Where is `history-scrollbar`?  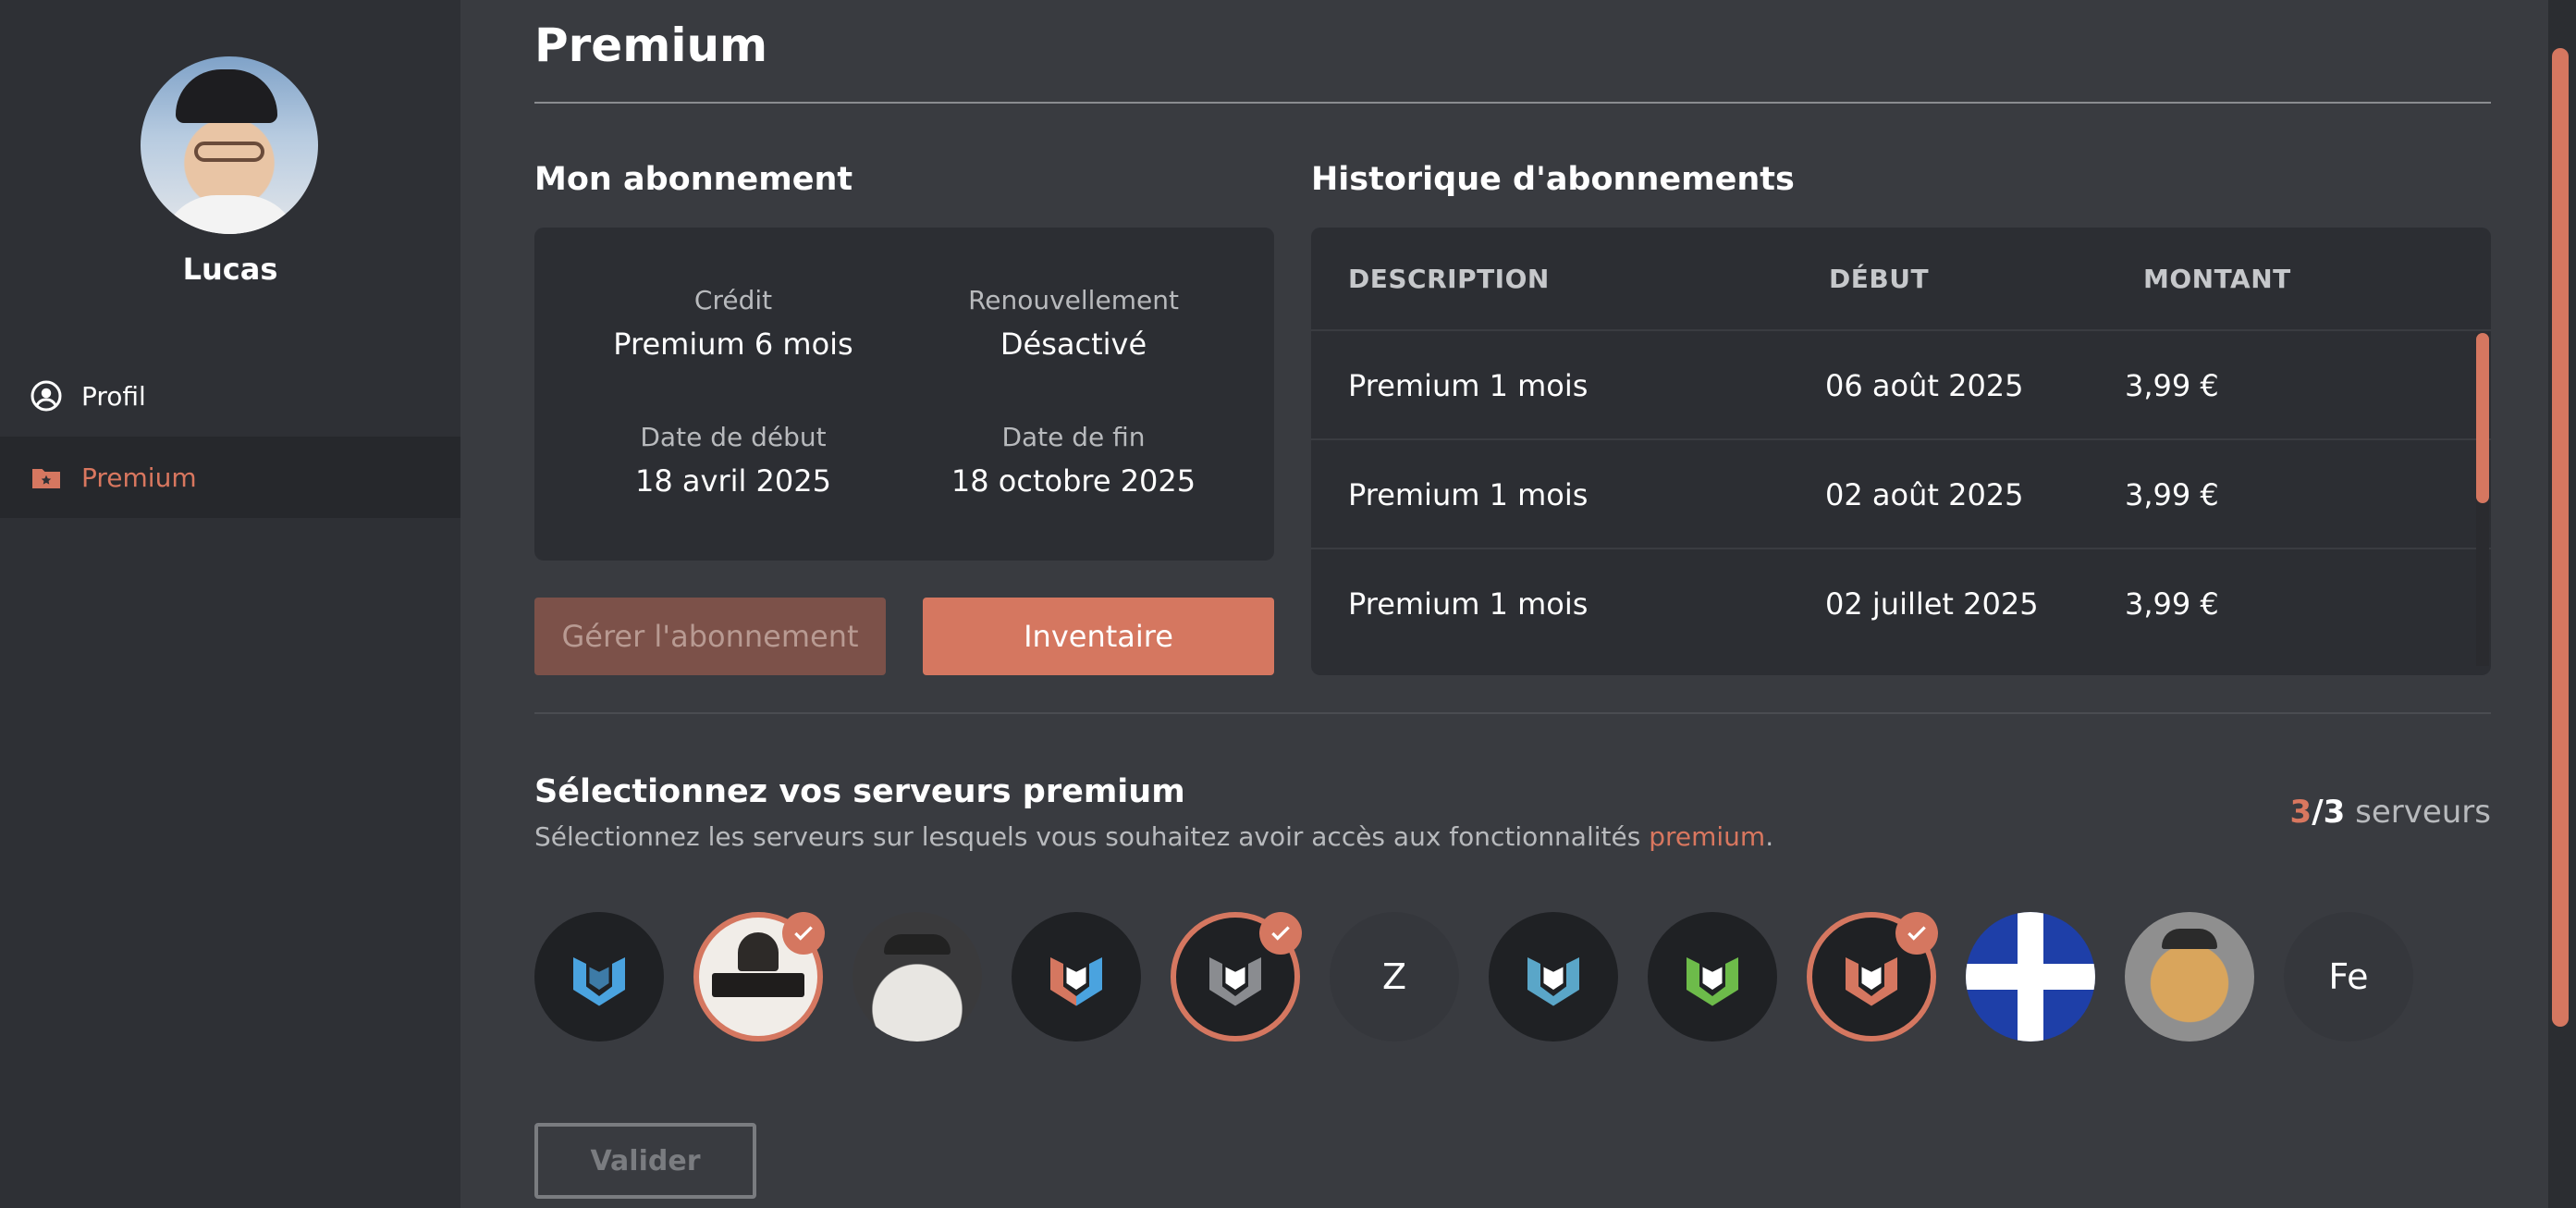 history-scrollbar is located at coordinates (2482, 499).